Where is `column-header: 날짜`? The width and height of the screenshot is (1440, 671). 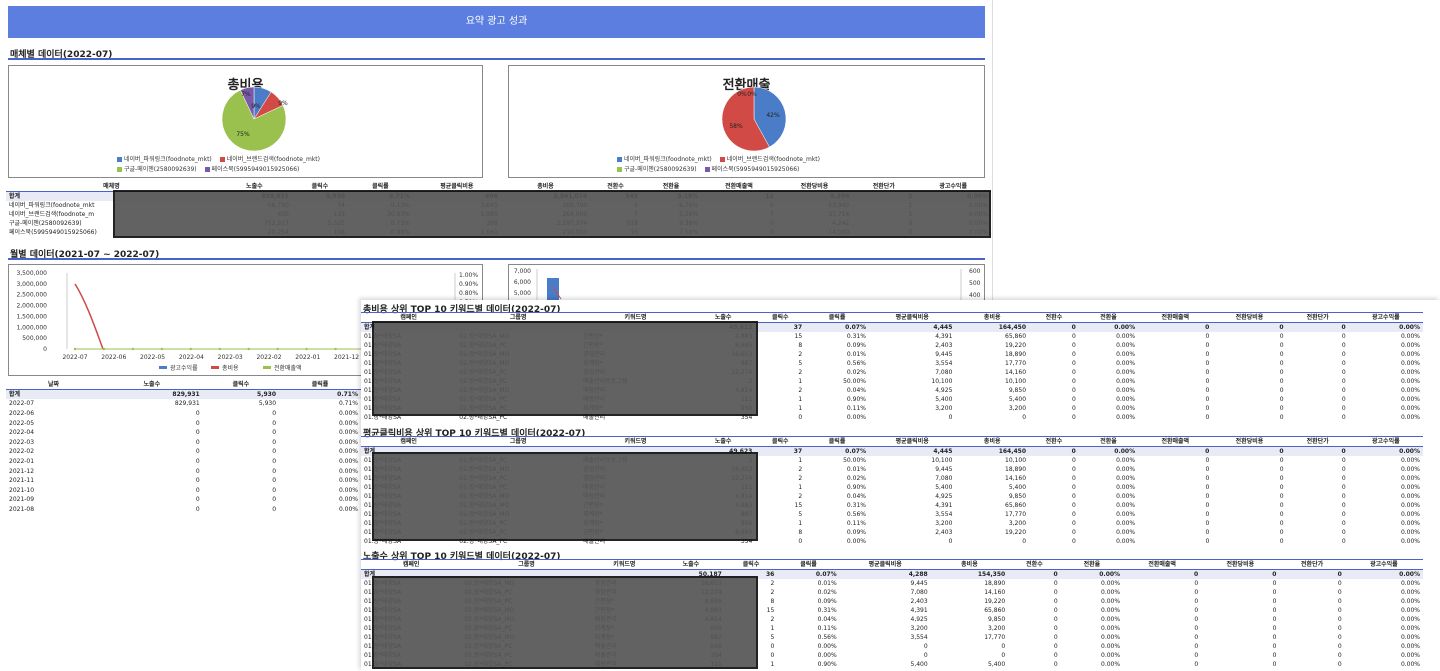
column-header: 날짜 is located at coordinates (53, 385).